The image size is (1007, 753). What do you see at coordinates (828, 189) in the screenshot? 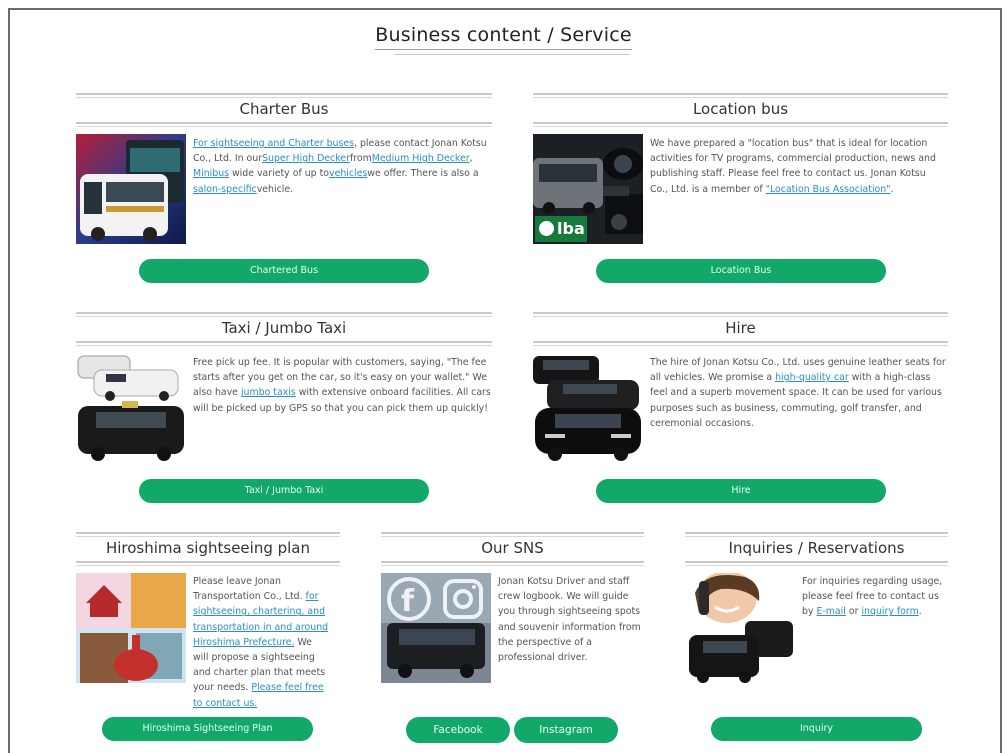
I see `location-bus-association-link: "Location Bus Association"` at bounding box center [828, 189].